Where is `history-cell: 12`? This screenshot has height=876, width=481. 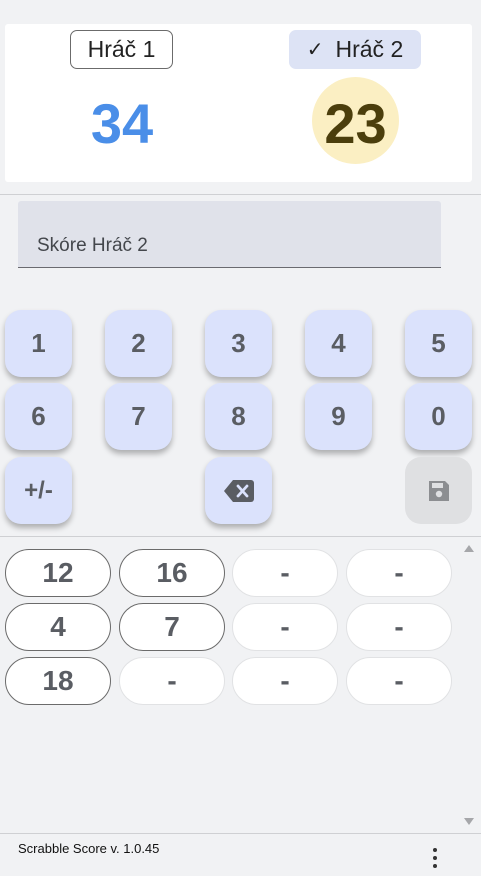 history-cell: 12 is located at coordinates (58, 573).